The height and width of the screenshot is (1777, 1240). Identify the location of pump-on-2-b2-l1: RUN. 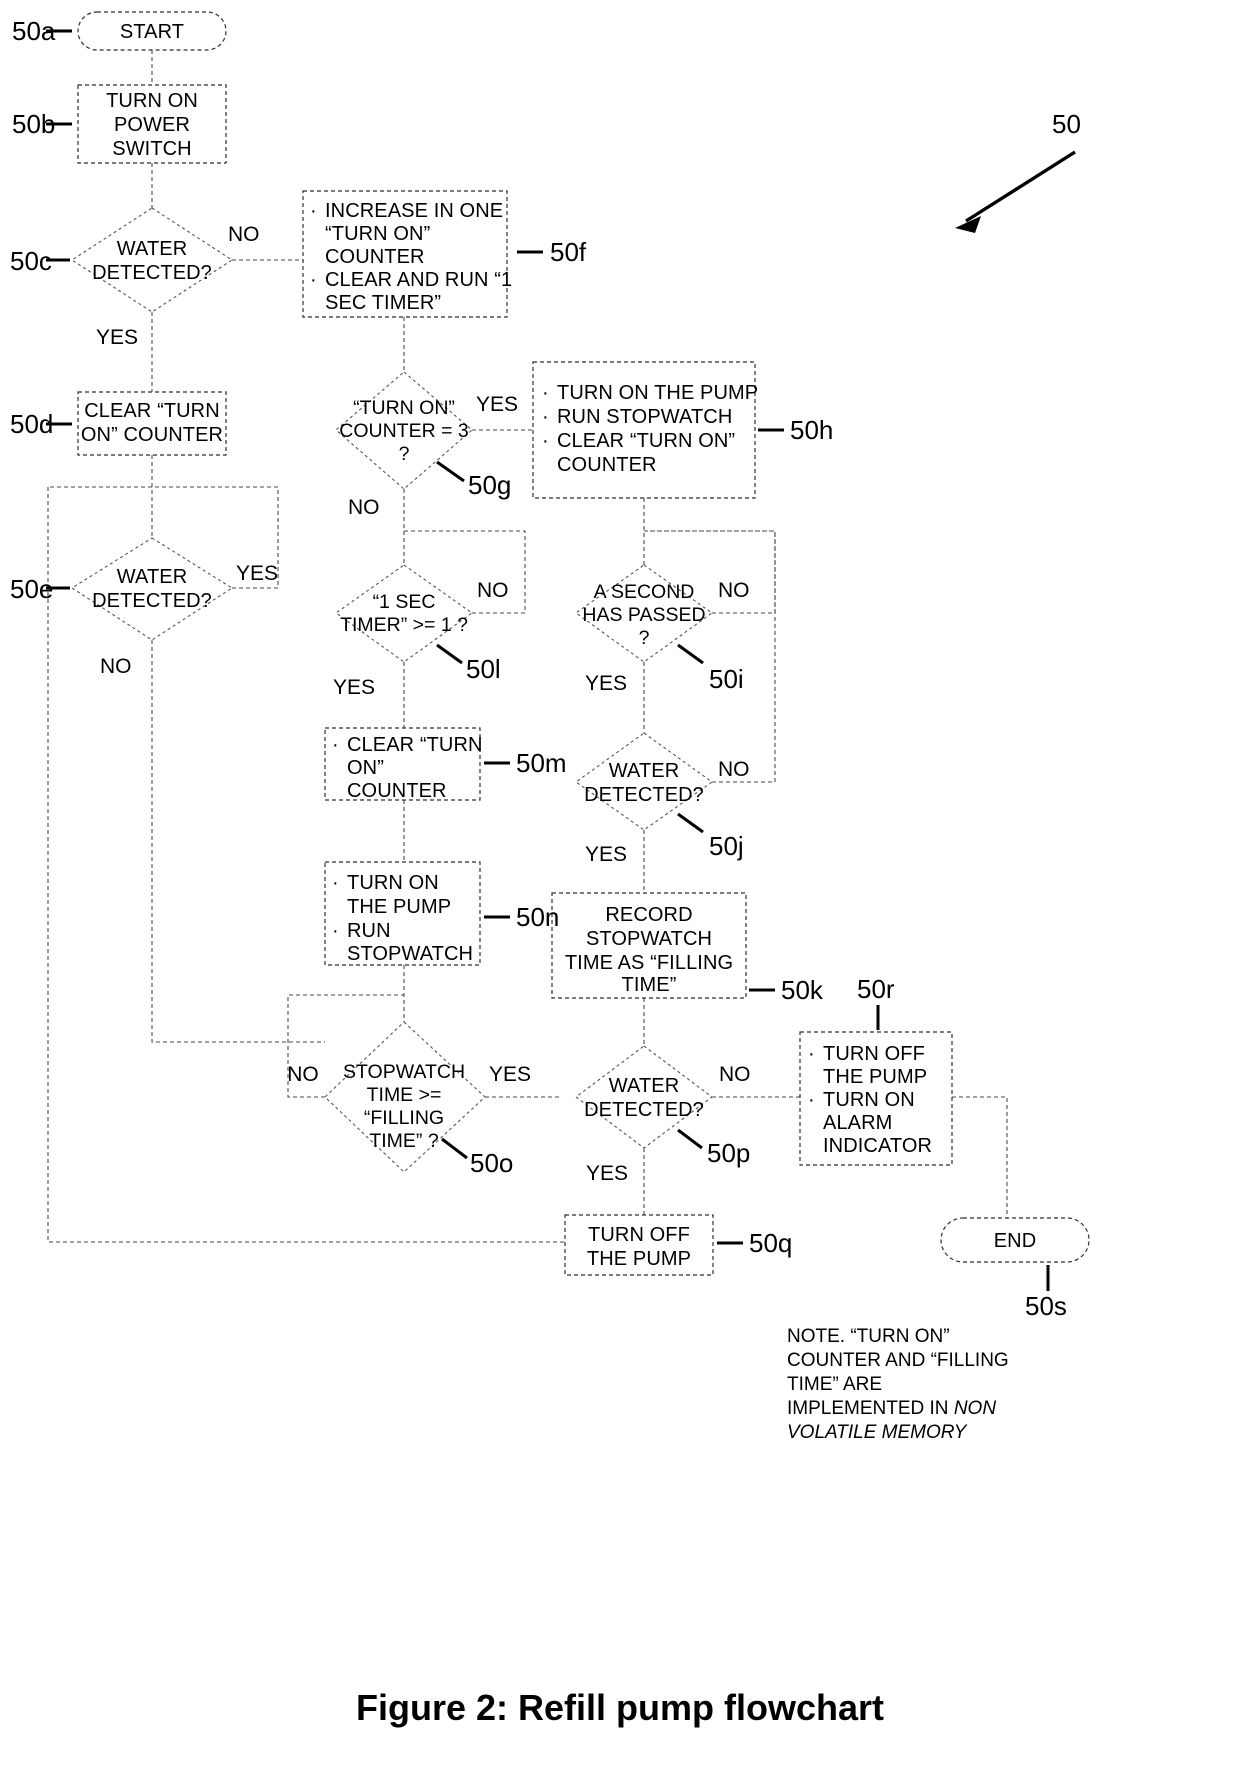
(369, 931).